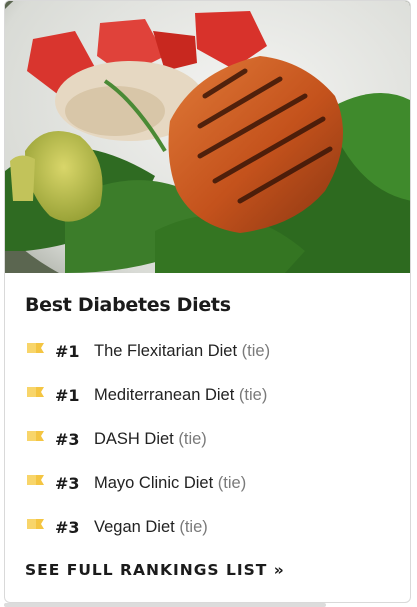  Describe the element at coordinates (151, 527) in the screenshot. I see `ranking-diet-name: Vegan Diet (tie)` at that location.